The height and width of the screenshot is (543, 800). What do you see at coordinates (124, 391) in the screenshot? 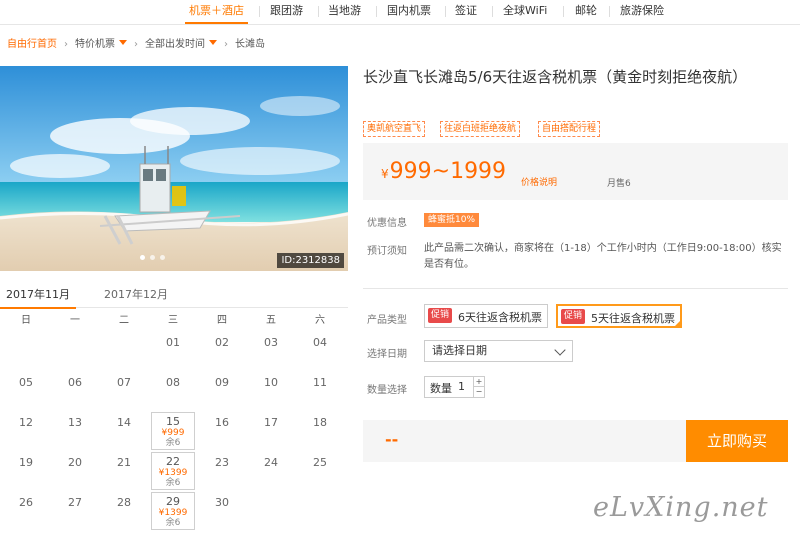
I see `calendar-day: 07` at bounding box center [124, 391].